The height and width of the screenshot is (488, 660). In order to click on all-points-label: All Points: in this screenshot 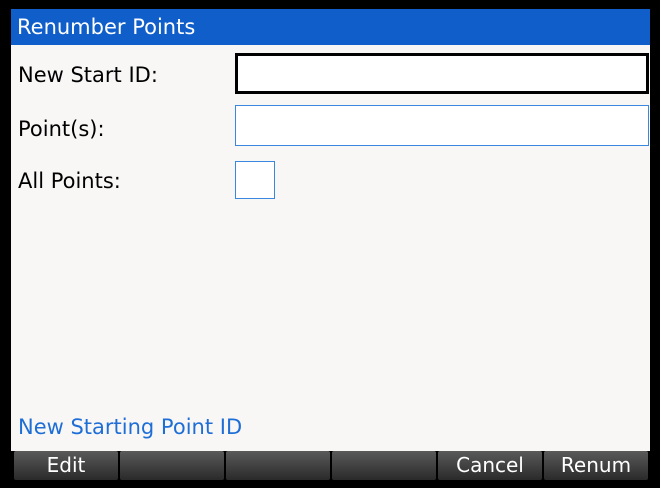, I will do `click(69, 181)`.